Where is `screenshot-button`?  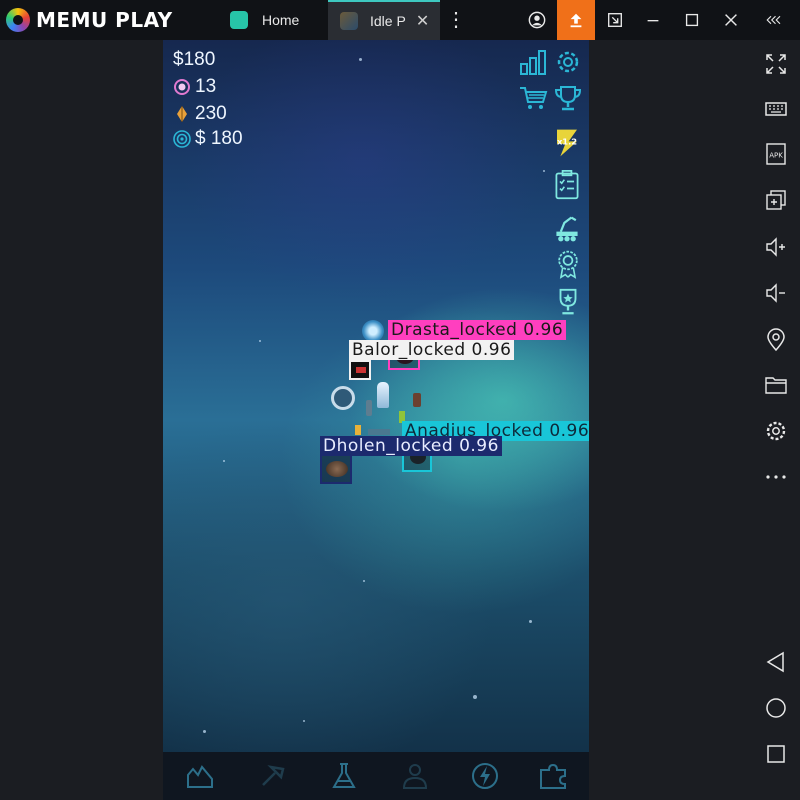
screenshot-button is located at coordinates (615, 20).